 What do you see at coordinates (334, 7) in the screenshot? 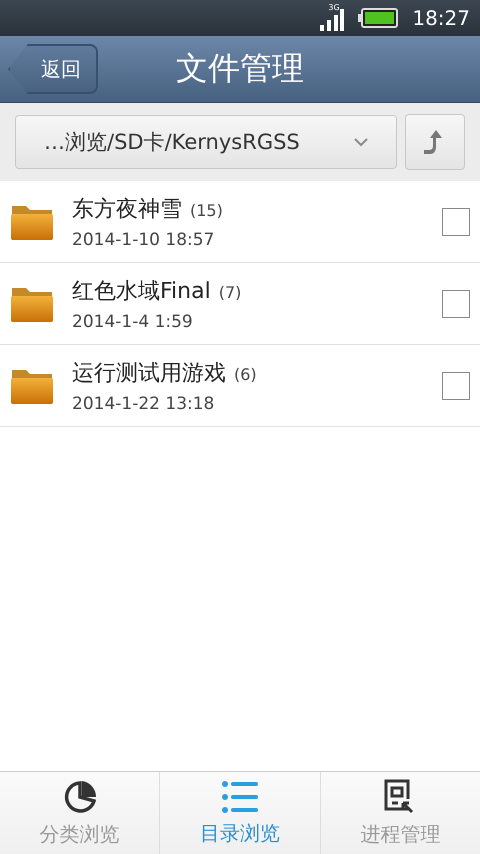
I see `network-type: 3G` at bounding box center [334, 7].